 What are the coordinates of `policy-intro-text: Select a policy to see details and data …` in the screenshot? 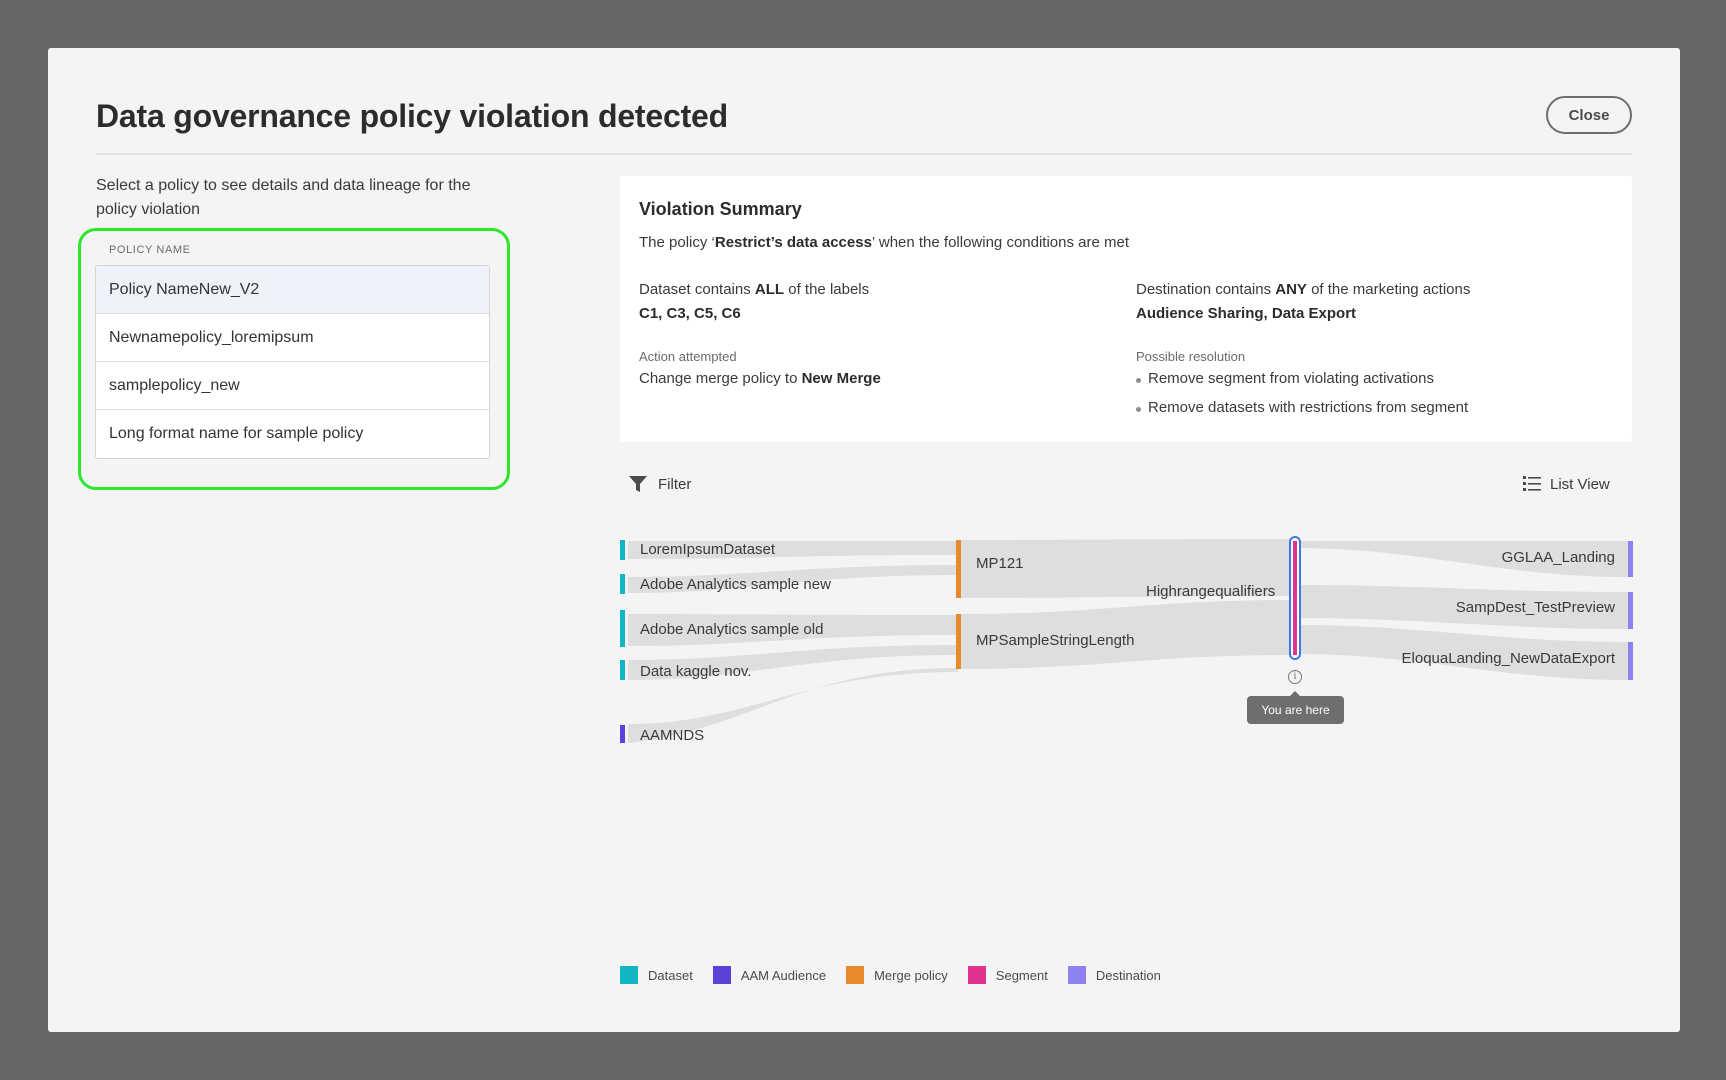 It's located at (283, 197).